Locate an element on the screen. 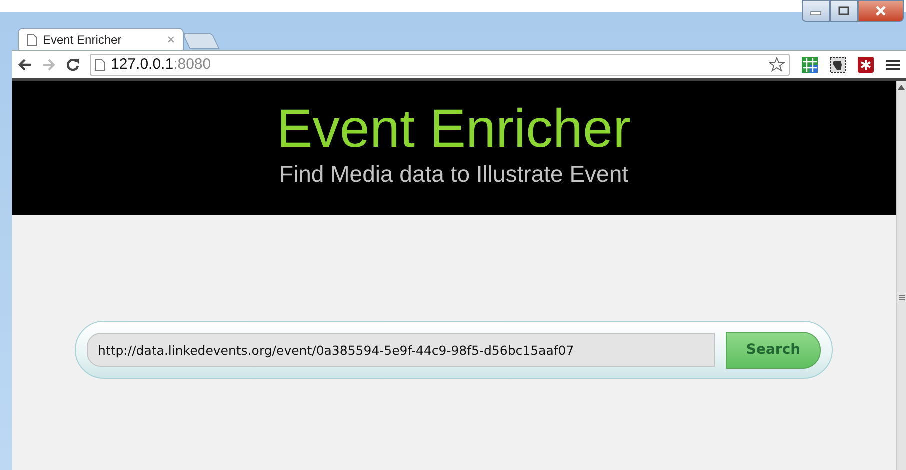 The width and height of the screenshot is (906, 470). star-icon is located at coordinates (777, 64).